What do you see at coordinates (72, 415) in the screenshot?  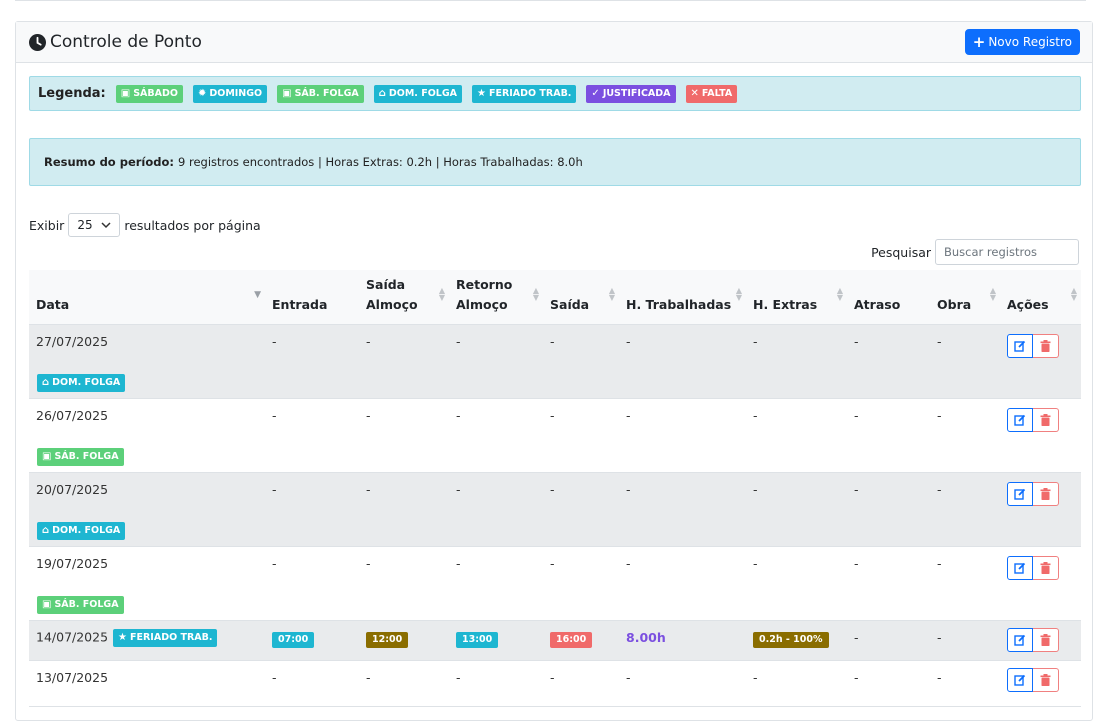 I see `row-date: 26/07/2025` at bounding box center [72, 415].